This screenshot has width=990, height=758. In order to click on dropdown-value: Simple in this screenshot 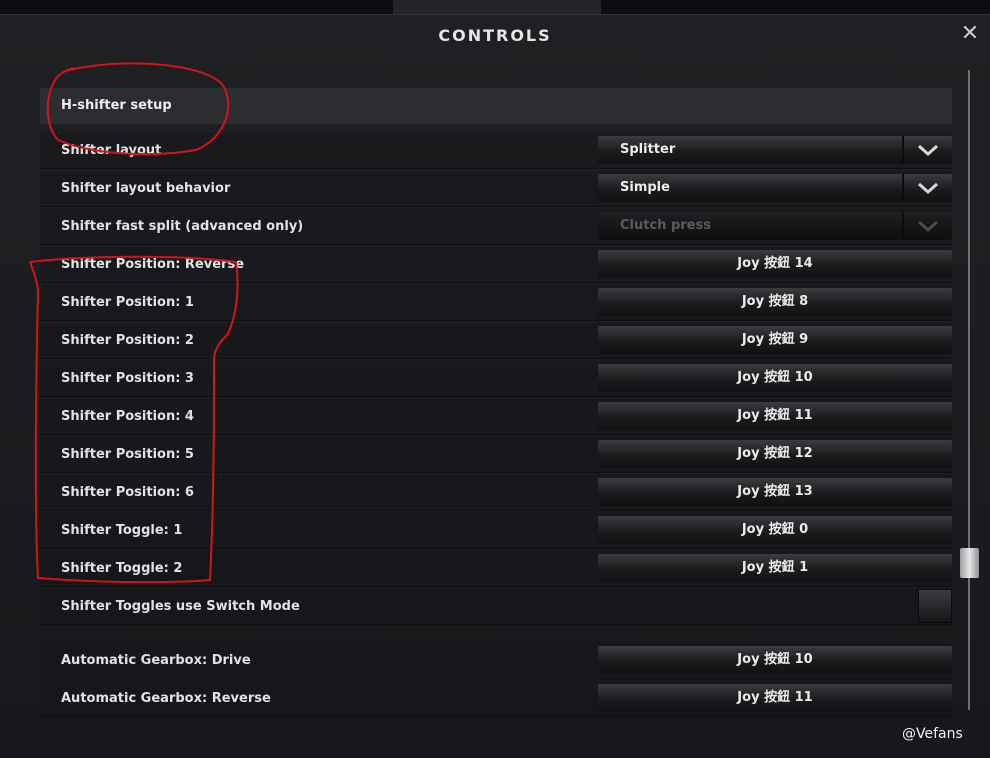, I will do `click(645, 187)`.